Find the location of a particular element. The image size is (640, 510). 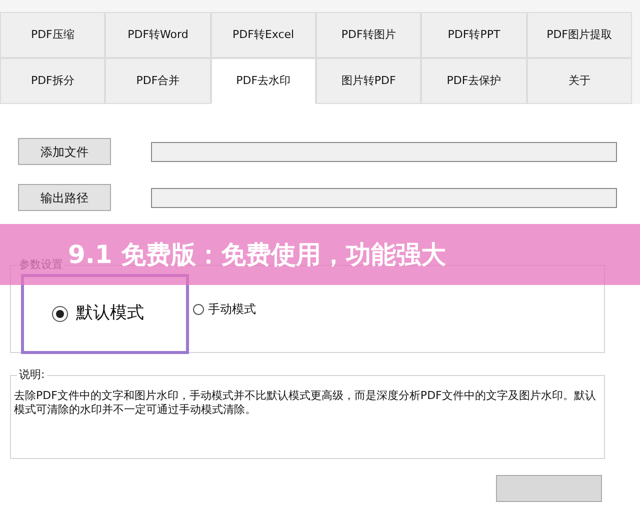

tab: PDF转Word is located at coordinates (158, 35).